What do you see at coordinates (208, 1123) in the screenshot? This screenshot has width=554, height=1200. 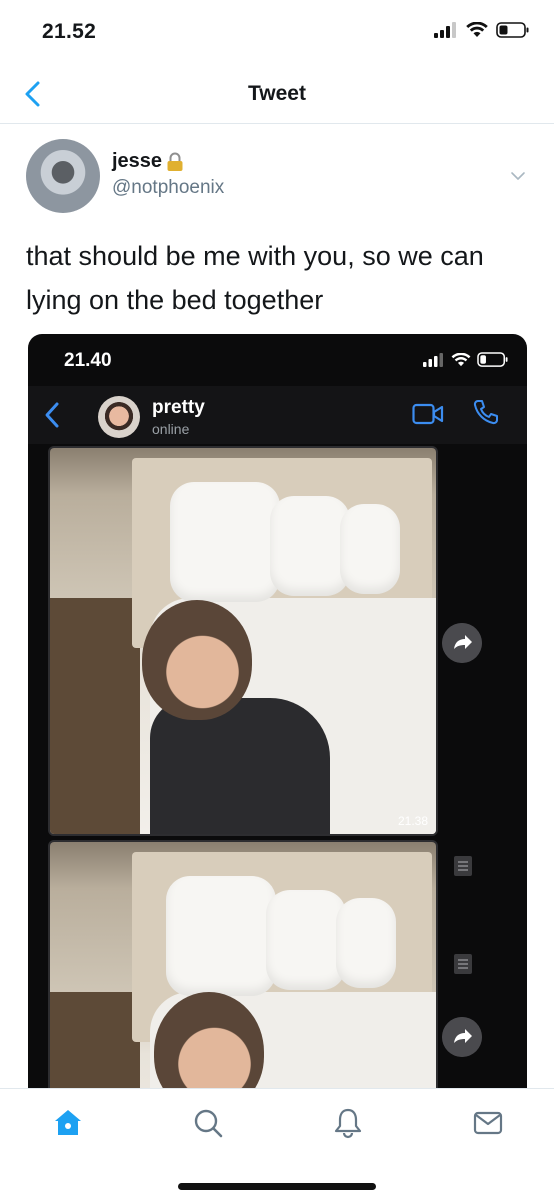 I see `search-icon` at bounding box center [208, 1123].